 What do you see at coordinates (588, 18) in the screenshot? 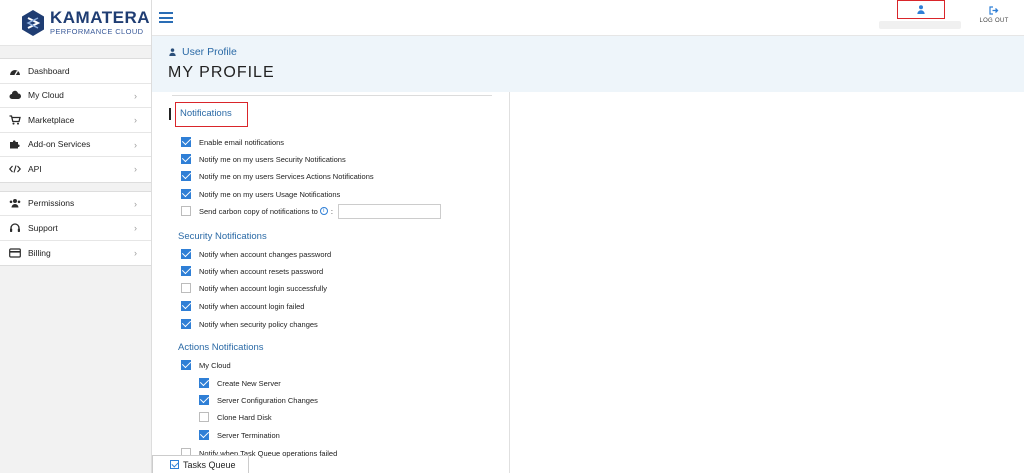
I see `topbar: LOG OUT` at bounding box center [588, 18].